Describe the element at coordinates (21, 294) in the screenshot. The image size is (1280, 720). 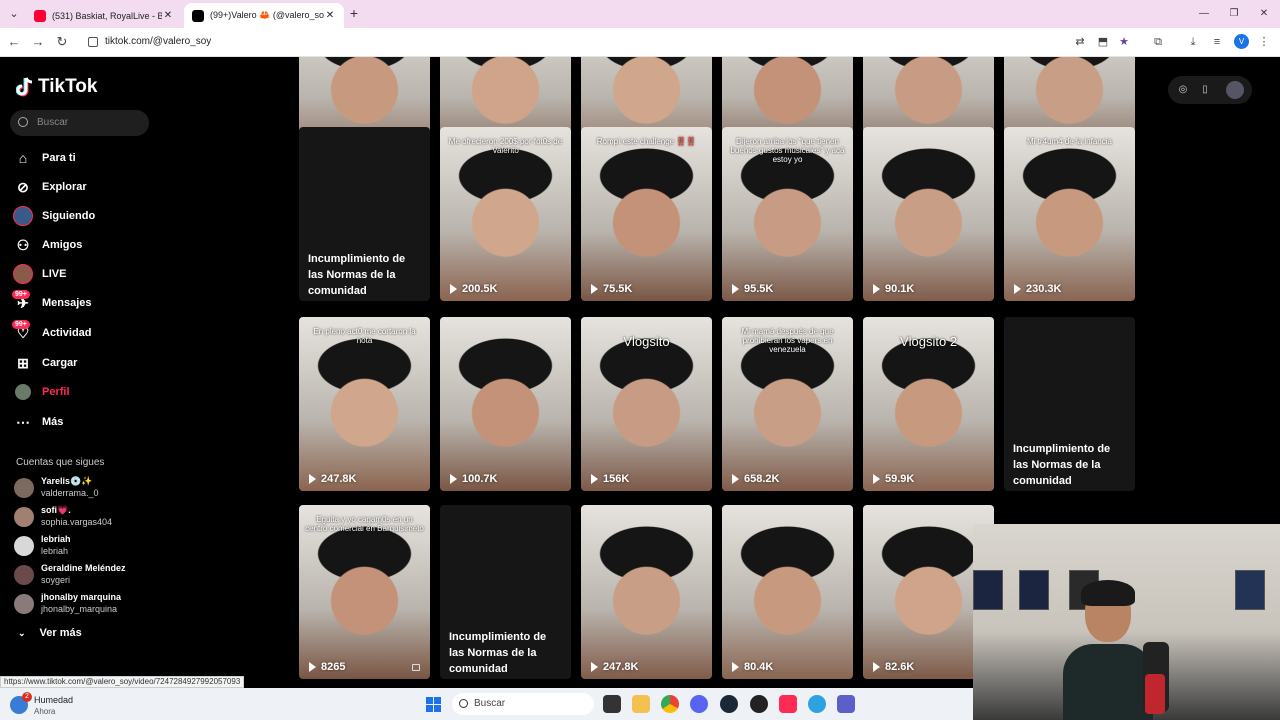
I see `notification-badge: 99+` at that location.